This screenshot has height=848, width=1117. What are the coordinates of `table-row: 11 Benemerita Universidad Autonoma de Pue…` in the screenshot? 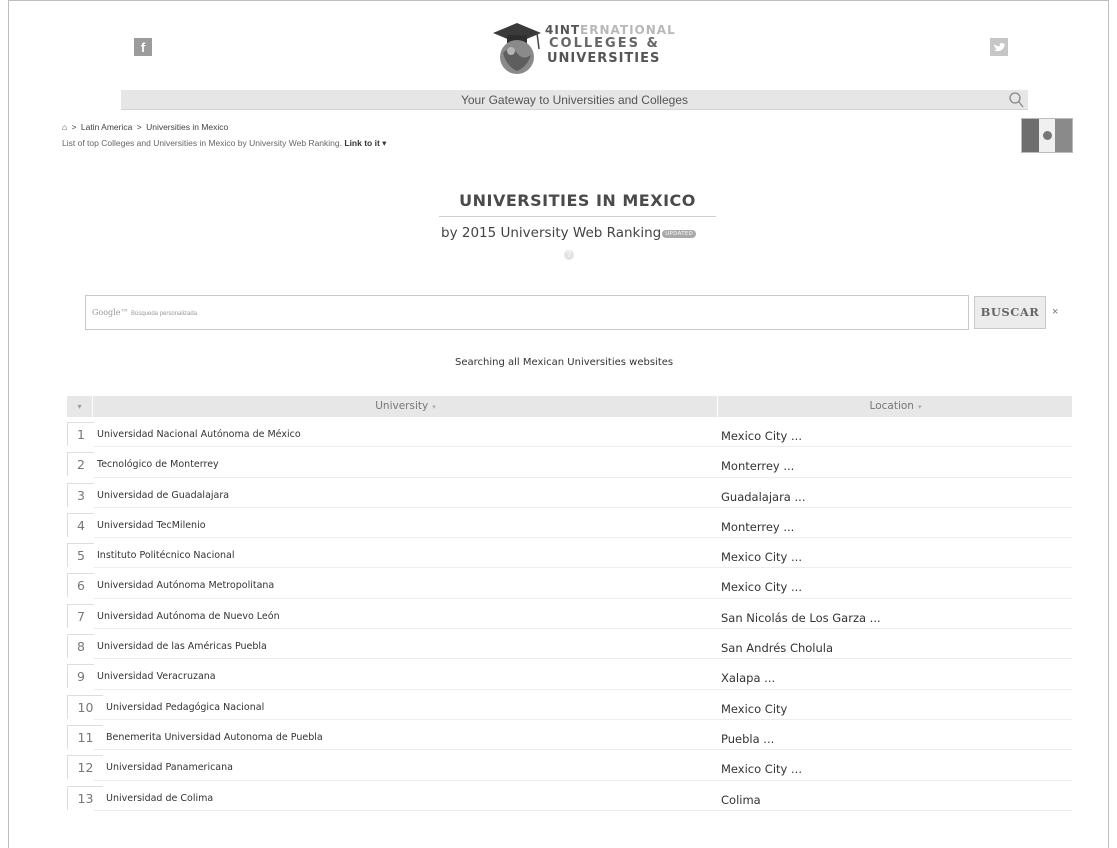 It's located at (569, 735).